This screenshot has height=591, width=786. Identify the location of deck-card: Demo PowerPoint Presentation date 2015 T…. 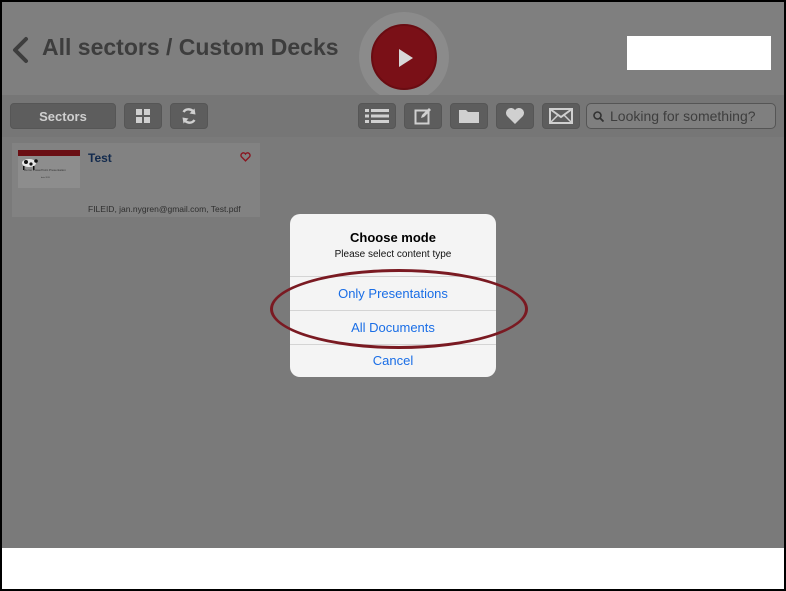
(136, 180).